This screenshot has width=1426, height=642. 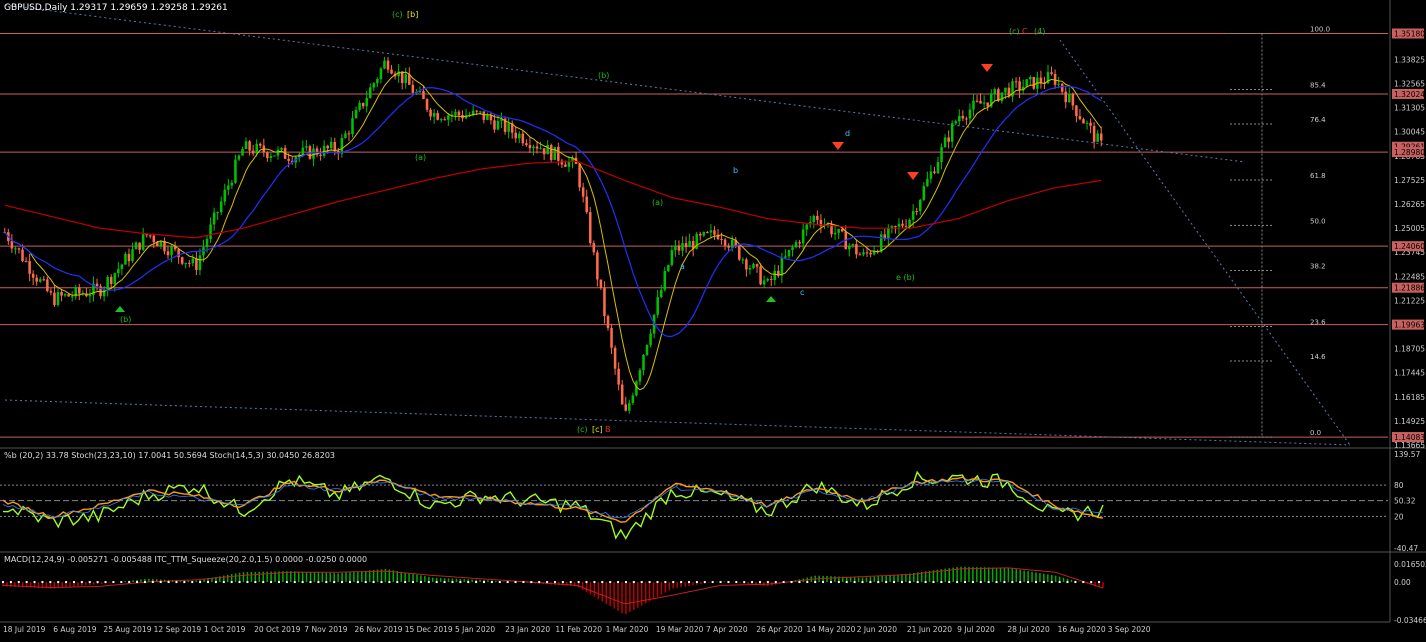 I want to click on macd-tick-label: 0.016502, so click(x=1410, y=564).